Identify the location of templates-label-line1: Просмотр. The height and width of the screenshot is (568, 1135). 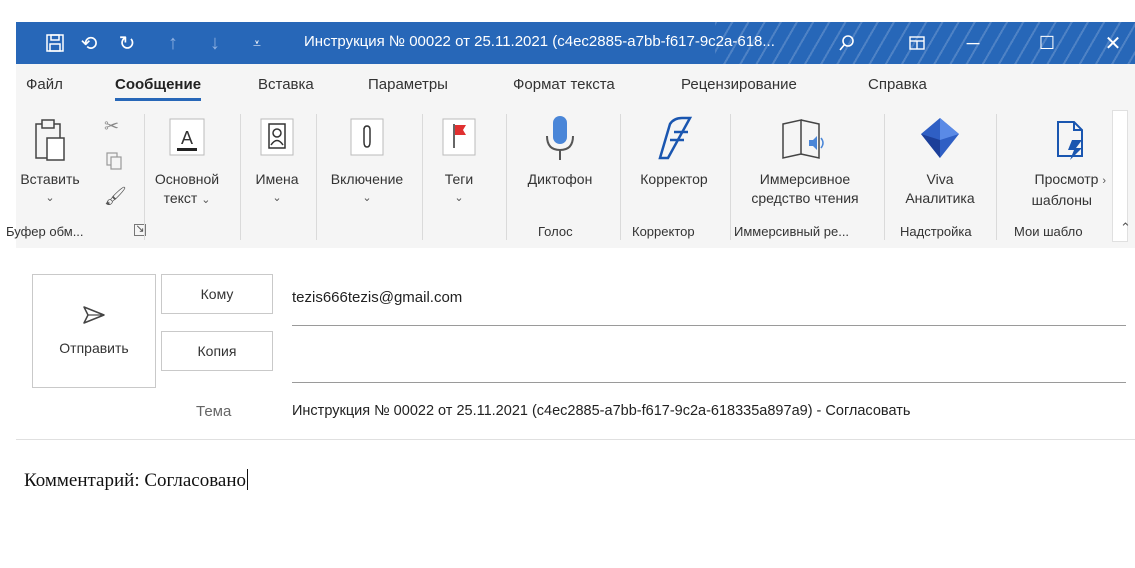
(1066, 179).